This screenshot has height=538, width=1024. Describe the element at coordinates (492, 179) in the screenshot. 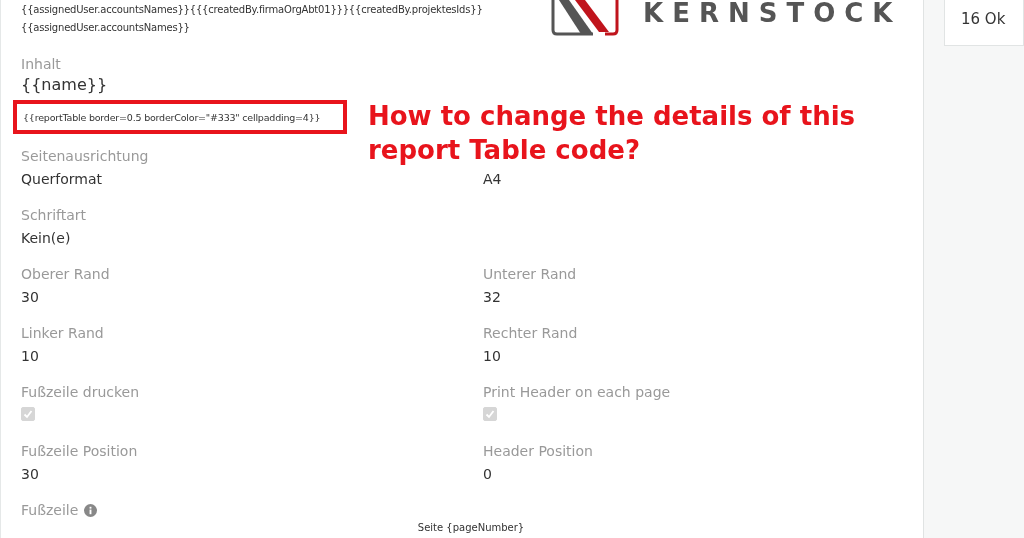

I see `field-value: A4` at that location.